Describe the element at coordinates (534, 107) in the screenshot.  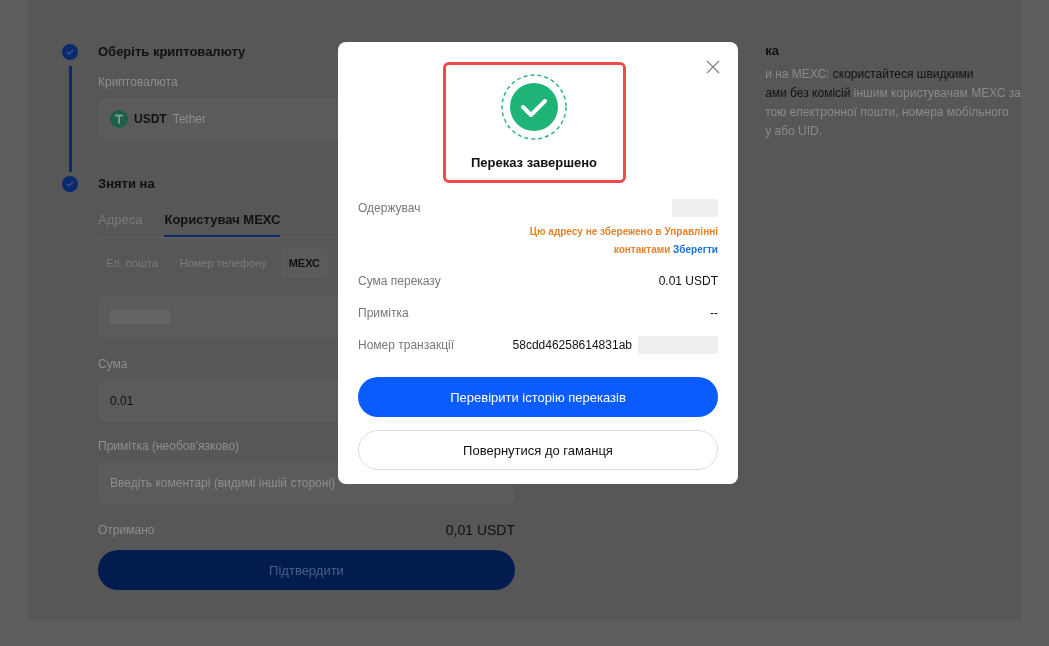
I see `success-check-icon` at that location.